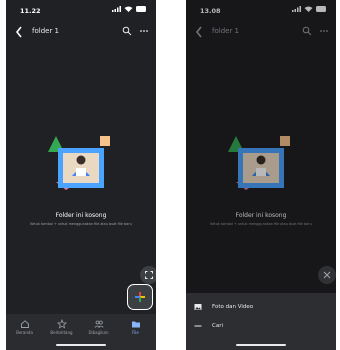 Image resolution: width=340 pixels, height=350 pixels. I want to click on nav-item-beranda: Beranda, so click(24, 327).